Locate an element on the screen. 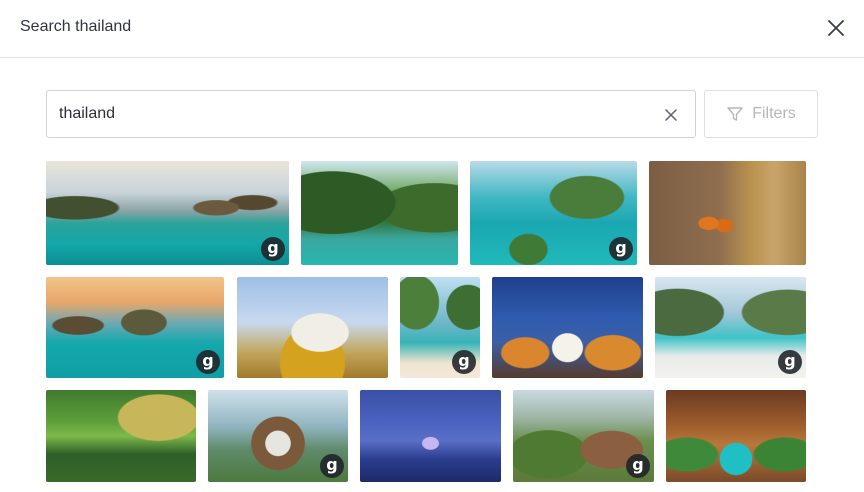 The image size is (864, 492). close-button is located at coordinates (836, 28).